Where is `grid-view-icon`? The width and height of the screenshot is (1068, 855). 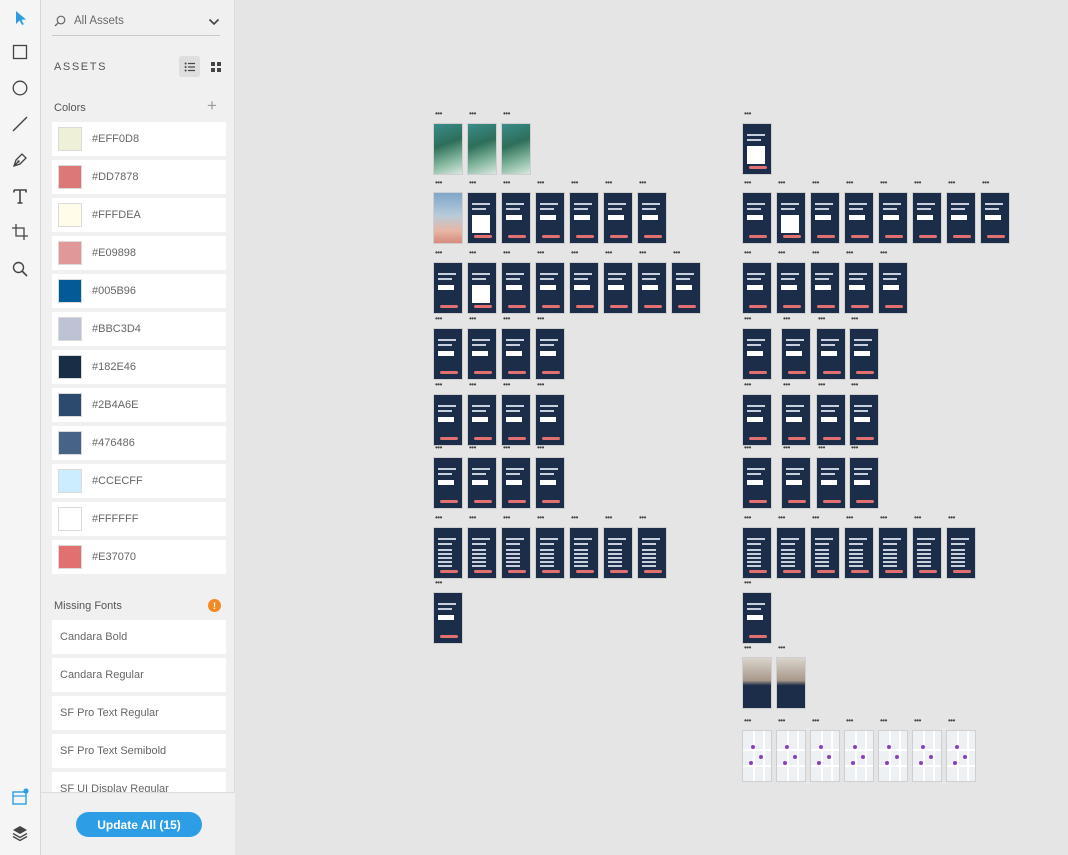
grid-view-icon is located at coordinates (215, 66).